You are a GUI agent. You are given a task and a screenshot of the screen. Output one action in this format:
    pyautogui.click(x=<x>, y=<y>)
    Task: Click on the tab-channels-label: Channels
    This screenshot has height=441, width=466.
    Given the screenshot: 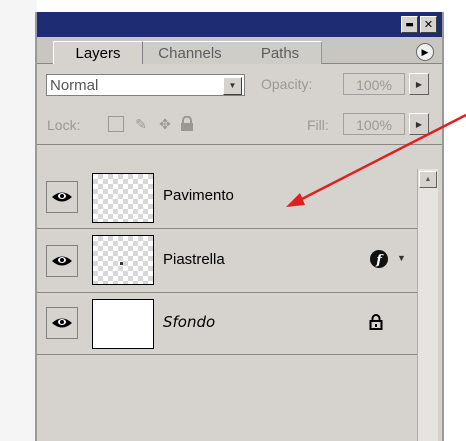 What is the action you would take?
    pyautogui.click(x=190, y=53)
    